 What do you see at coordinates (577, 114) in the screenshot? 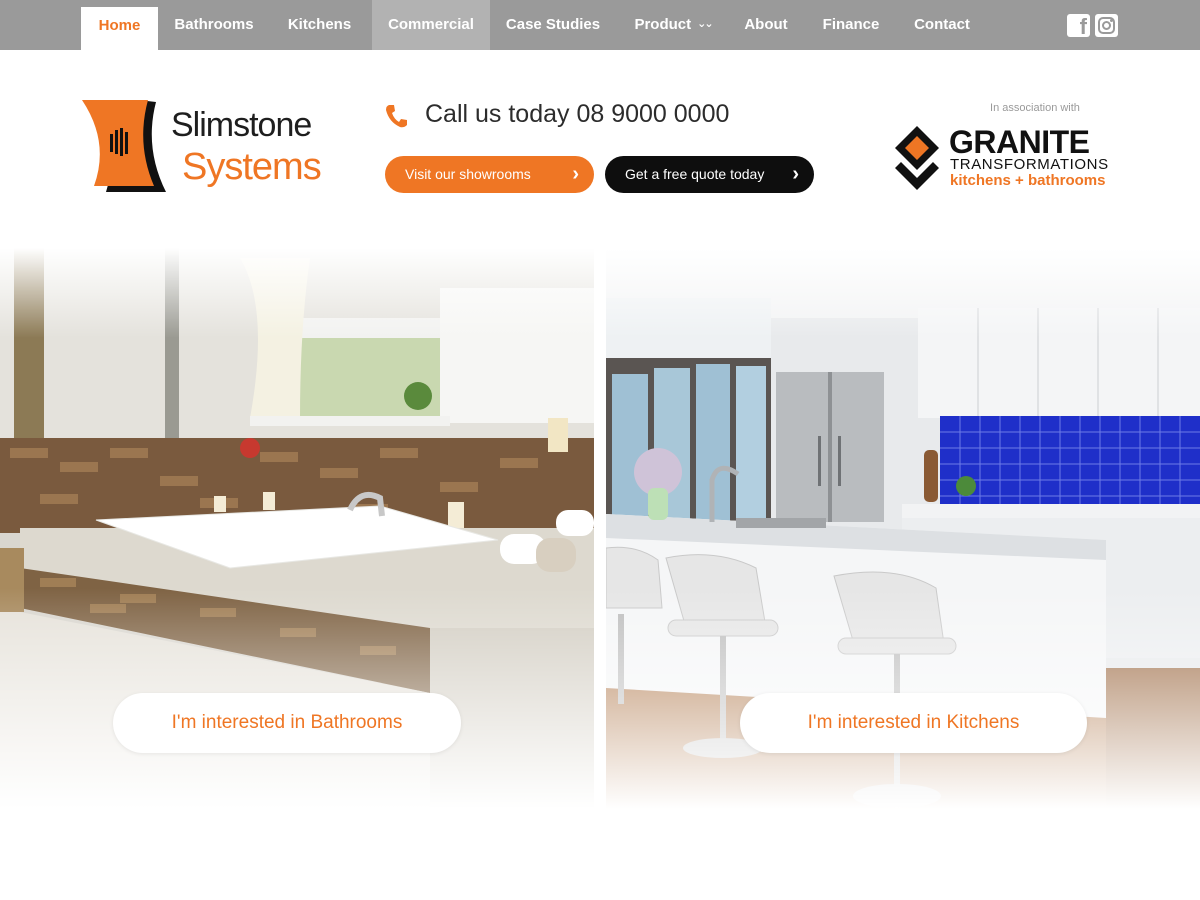
I see `phone-number: Call us today 08 9000 0000` at bounding box center [577, 114].